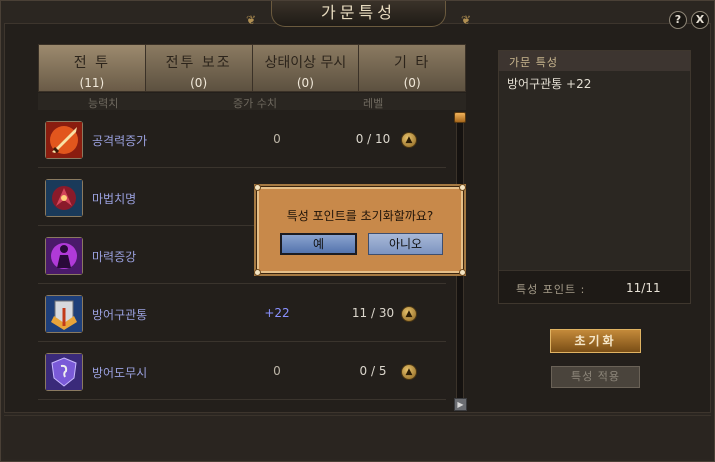  I want to click on mana-boost-icon, so click(64, 256).